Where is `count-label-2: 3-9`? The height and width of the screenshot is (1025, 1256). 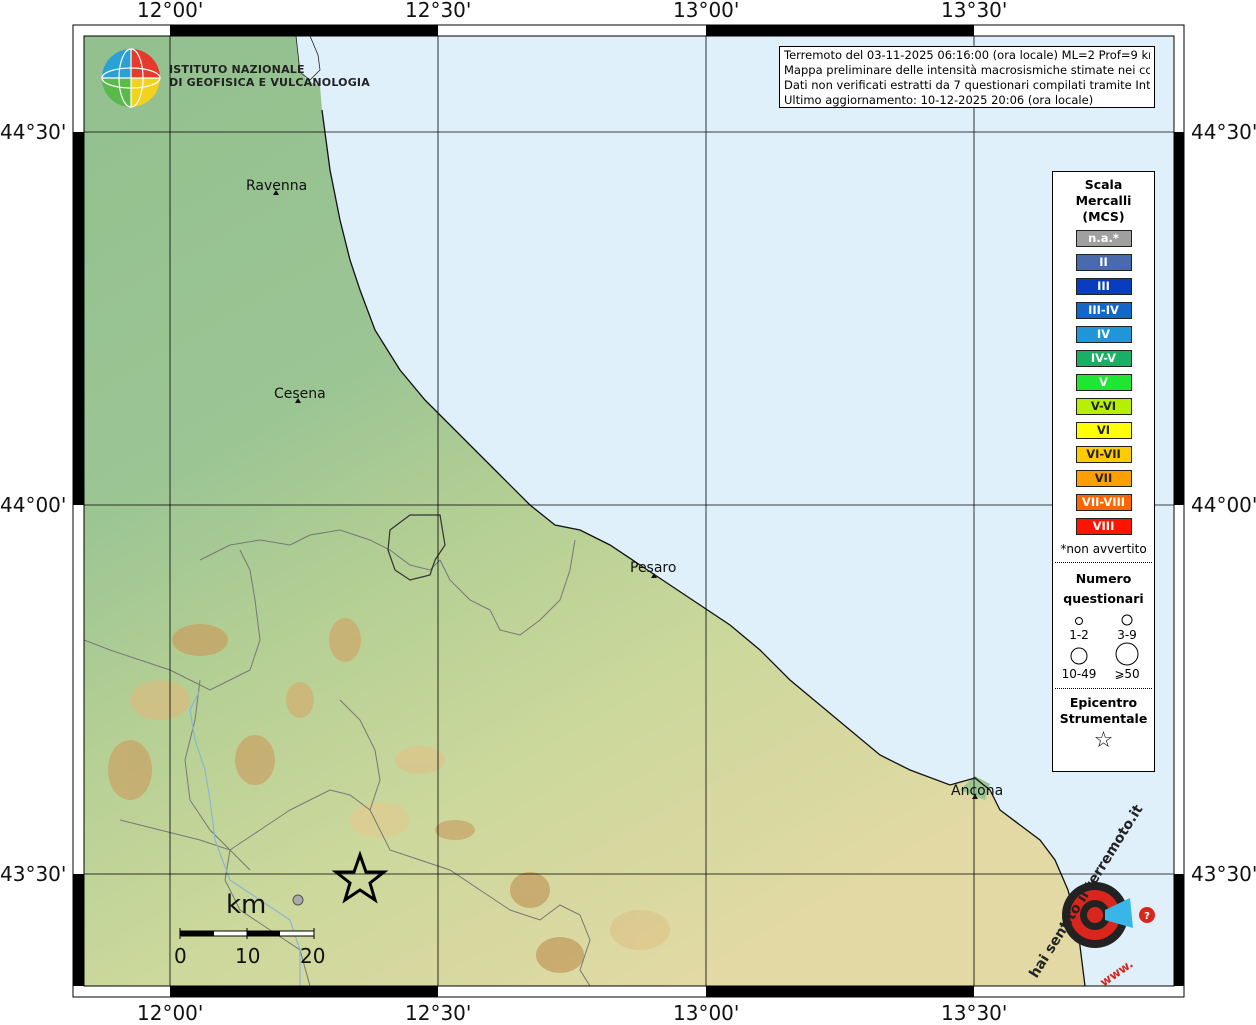 count-label-2: 3-9 is located at coordinates (1127, 635).